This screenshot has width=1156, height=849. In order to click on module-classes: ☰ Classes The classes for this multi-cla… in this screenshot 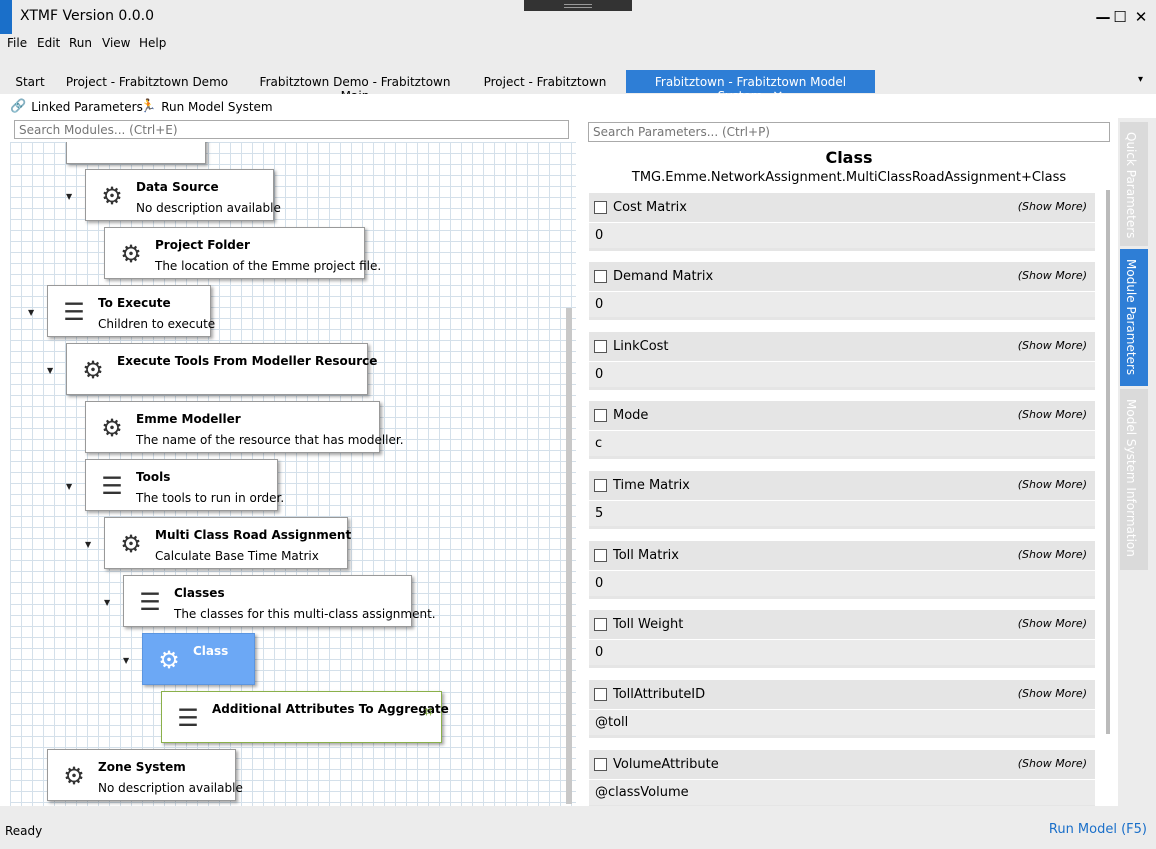, I will do `click(279, 601)`.